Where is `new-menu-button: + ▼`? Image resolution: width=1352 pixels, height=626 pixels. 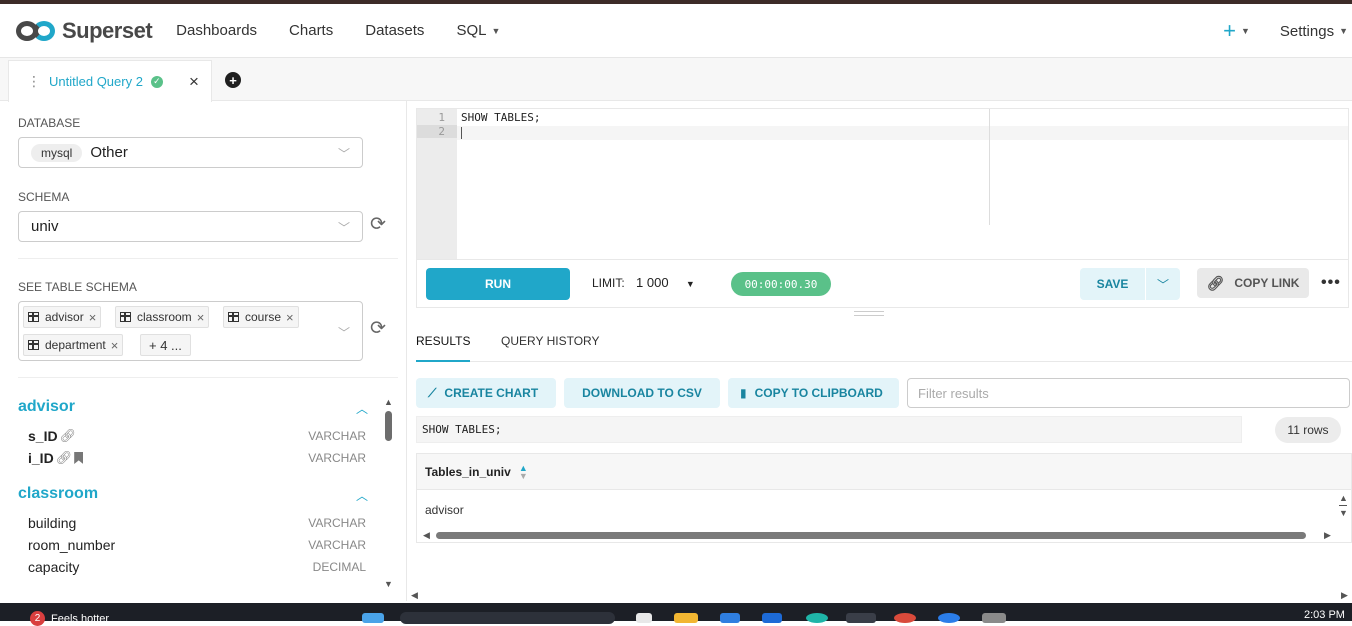 new-menu-button: + ▼ is located at coordinates (1236, 31).